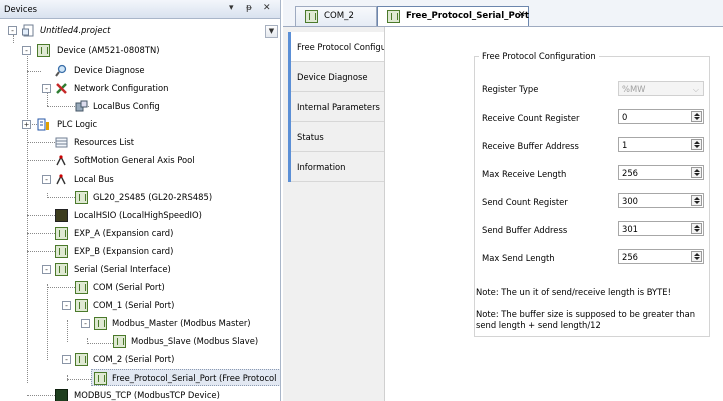  I want to click on tree-node-label: Resources List, so click(104, 142).